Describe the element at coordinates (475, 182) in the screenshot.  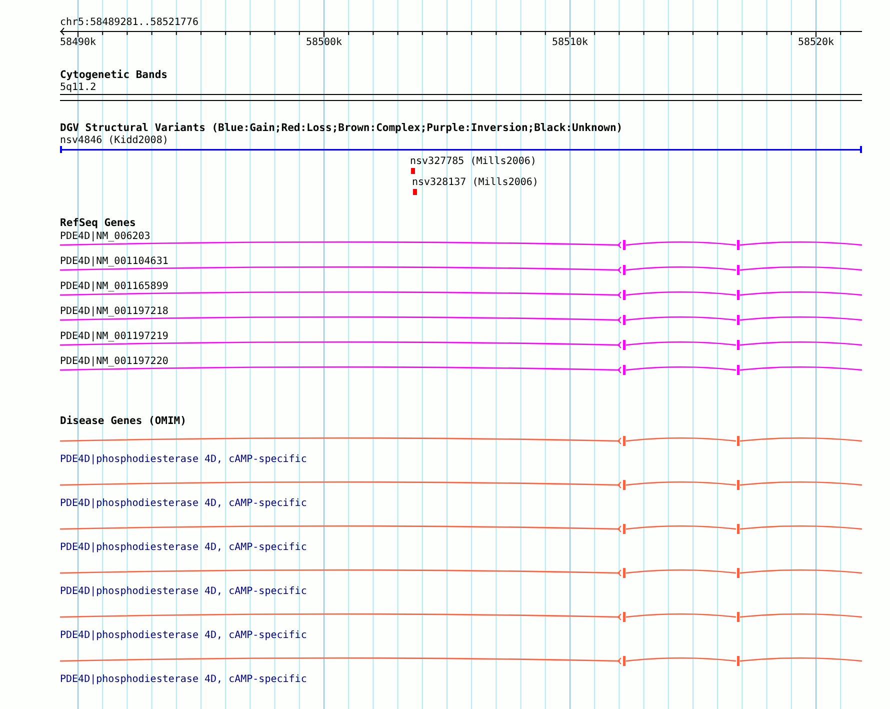
I see `variant-label: nsv328137 (Mills2006)` at that location.